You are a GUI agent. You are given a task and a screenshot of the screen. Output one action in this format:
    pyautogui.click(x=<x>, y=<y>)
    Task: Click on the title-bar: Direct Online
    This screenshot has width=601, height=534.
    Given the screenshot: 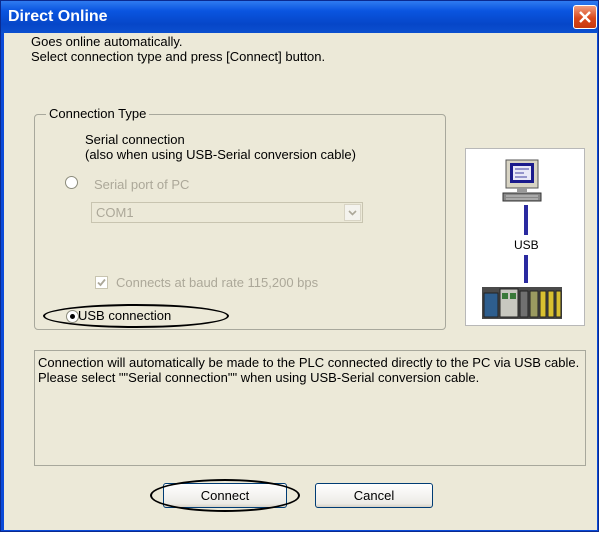 What is the action you would take?
    pyautogui.click(x=299, y=17)
    